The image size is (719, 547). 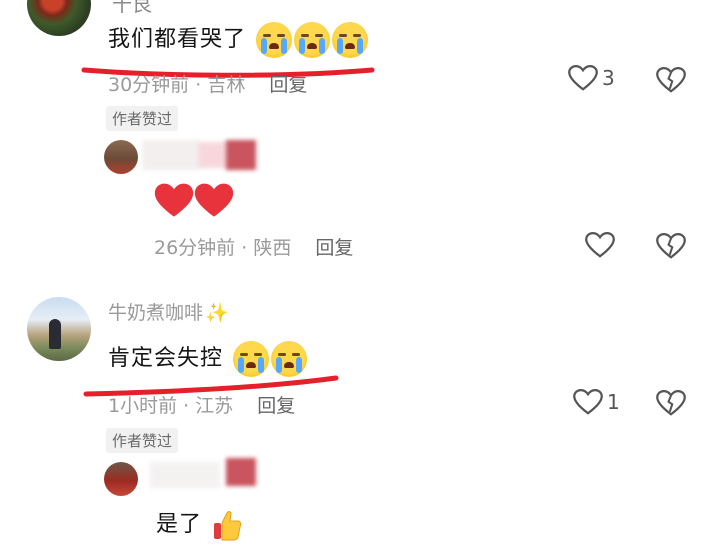 What do you see at coordinates (226, 85) in the screenshot?
I see `location: 吉林` at bounding box center [226, 85].